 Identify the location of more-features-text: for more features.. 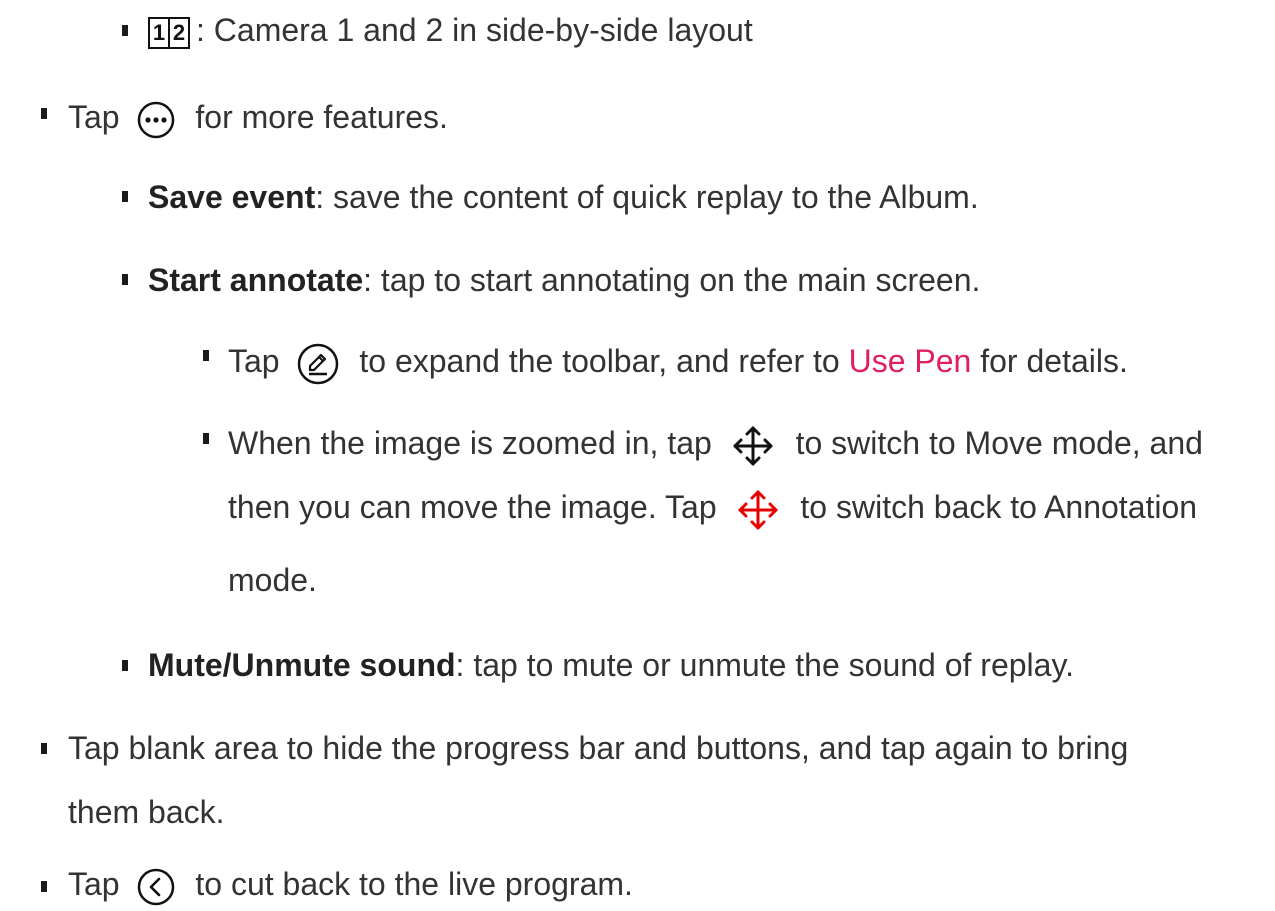
(321, 117).